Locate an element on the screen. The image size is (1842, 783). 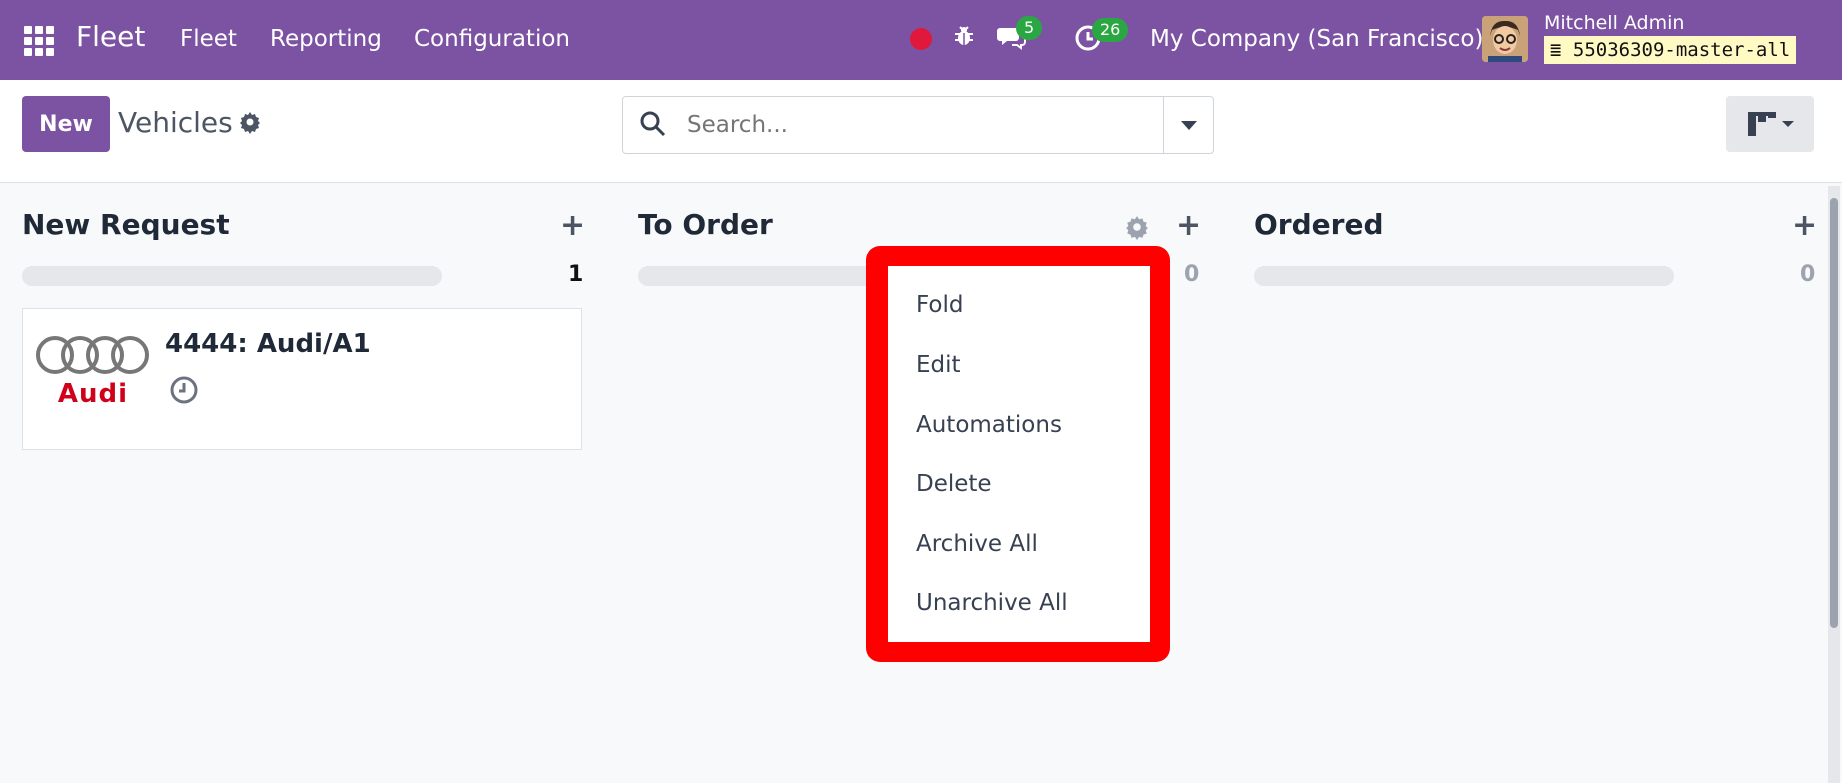
chat-icon: 5 is located at coordinates (1019, 34).